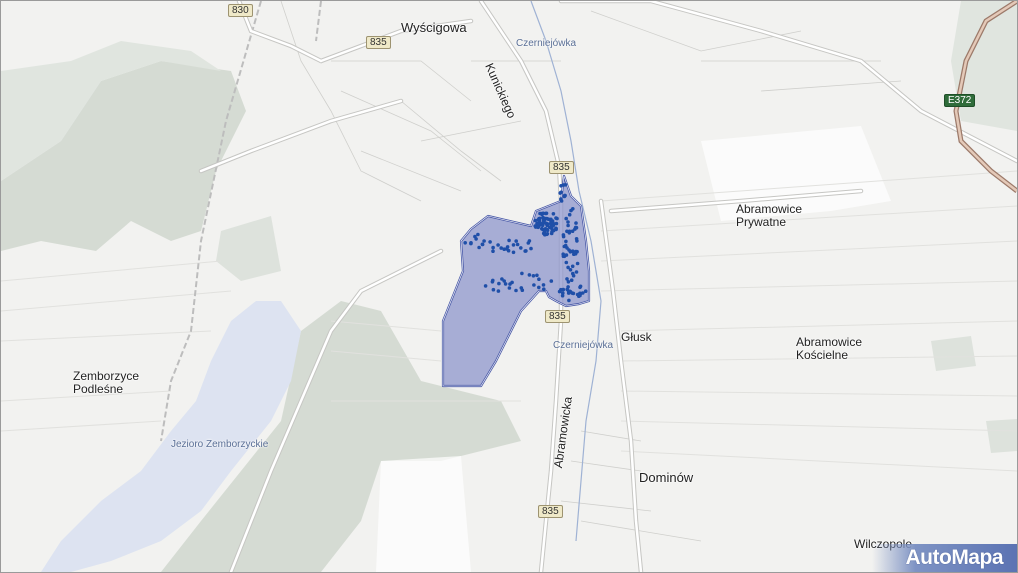 This screenshot has width=1018, height=573. I want to click on road-shield-835-north: 835, so click(378, 42).